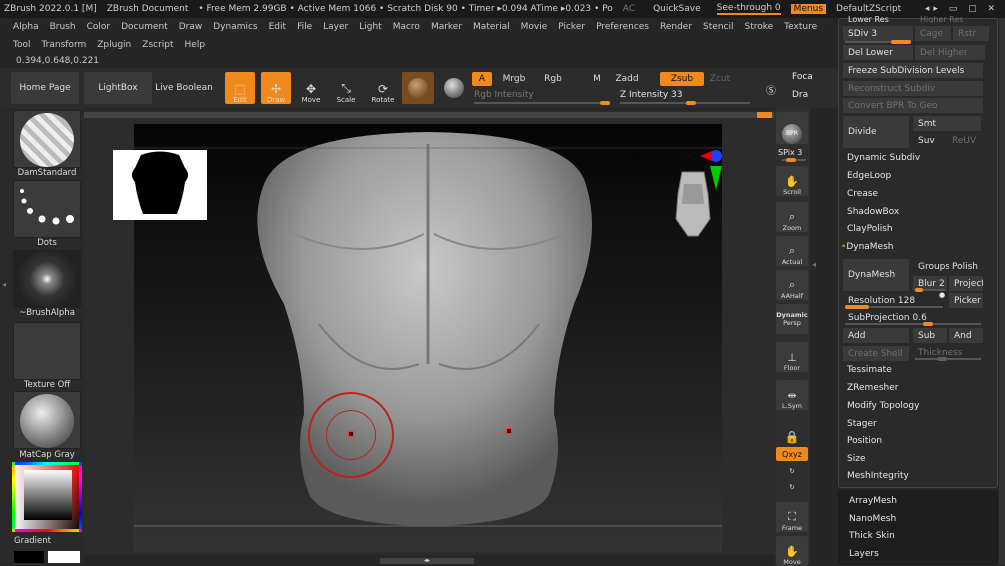 The height and width of the screenshot is (566, 1005). What do you see at coordinates (118, 88) in the screenshot?
I see `lightbox-button: LightBox` at bounding box center [118, 88].